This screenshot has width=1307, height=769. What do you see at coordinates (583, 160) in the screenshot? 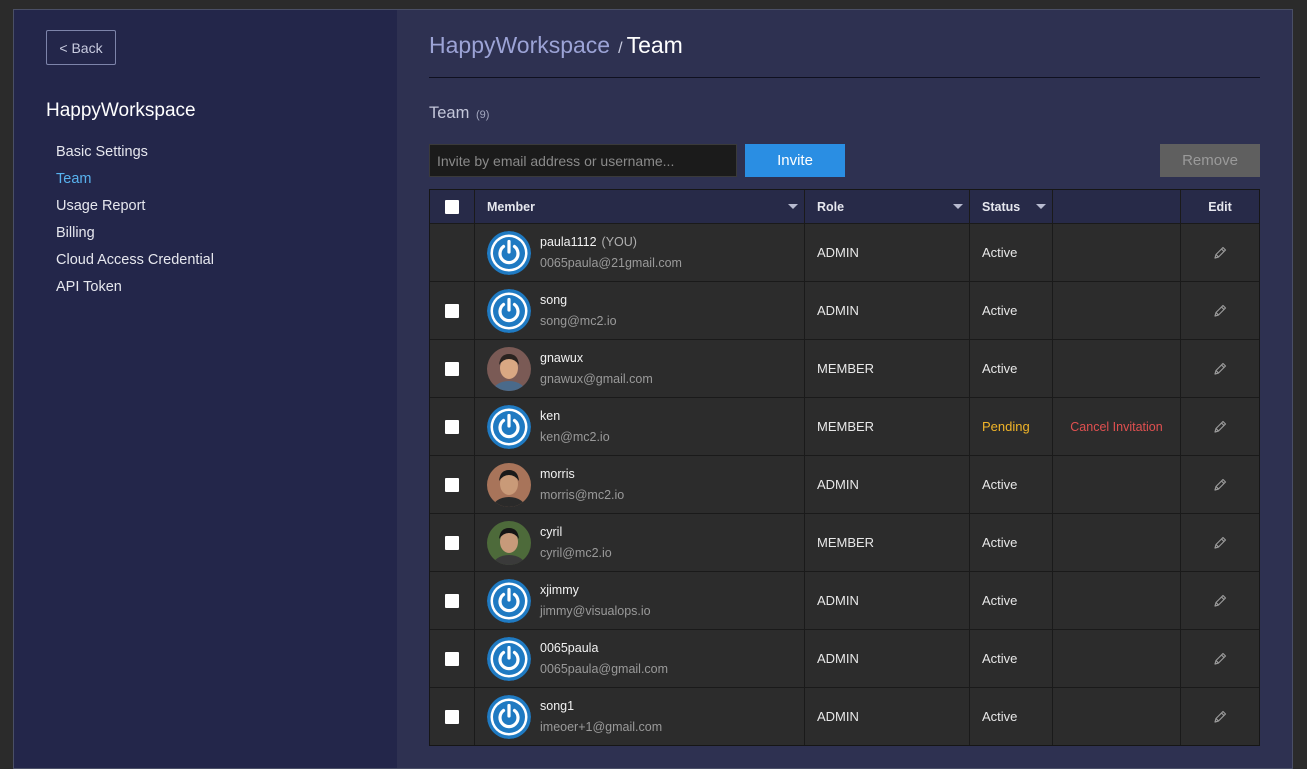
I see `invite-input` at bounding box center [583, 160].